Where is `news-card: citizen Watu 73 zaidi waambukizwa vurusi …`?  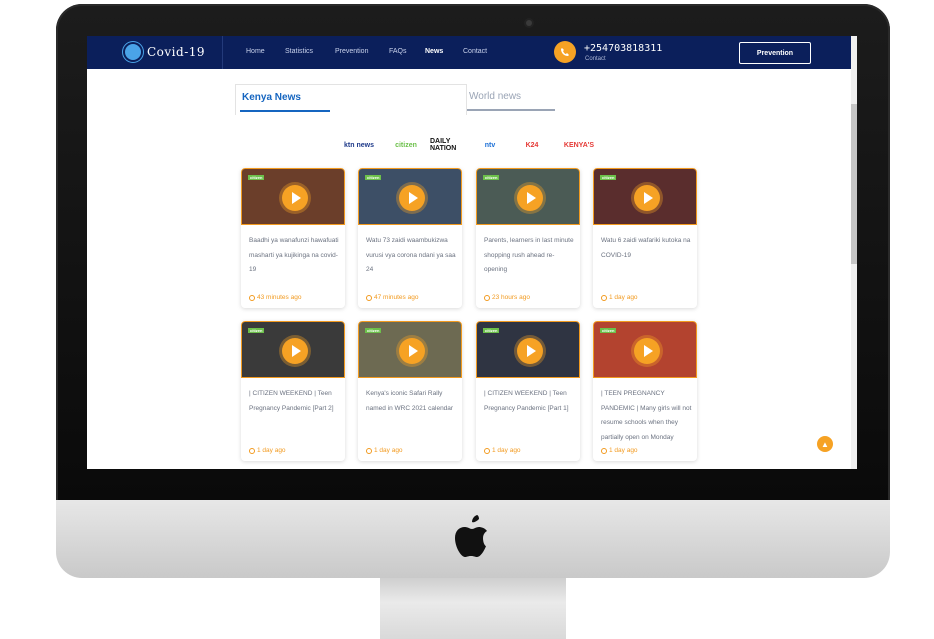 news-card: citizen Watu 73 zaidi waambukizwa vurusi … is located at coordinates (410, 238).